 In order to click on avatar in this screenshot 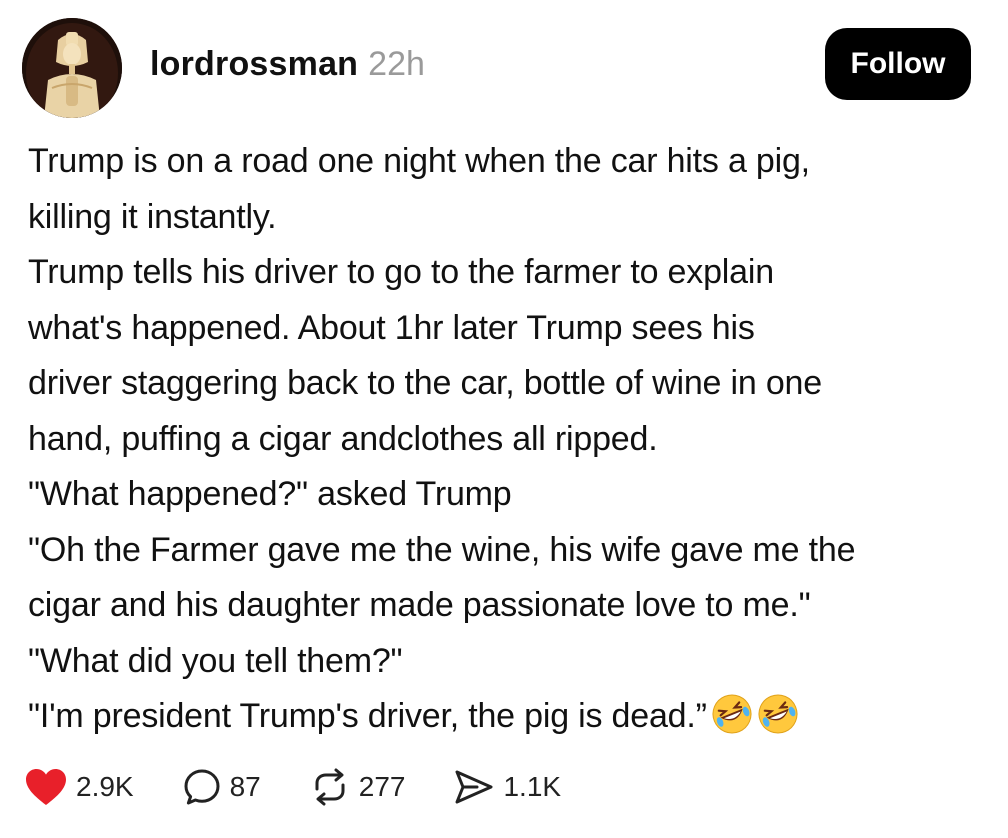, I will do `click(72, 68)`.